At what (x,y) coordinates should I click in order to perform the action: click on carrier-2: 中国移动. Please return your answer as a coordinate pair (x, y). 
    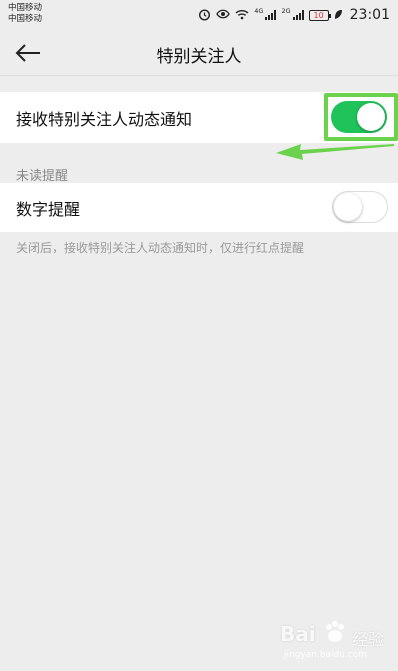
    Looking at the image, I should click on (25, 19).